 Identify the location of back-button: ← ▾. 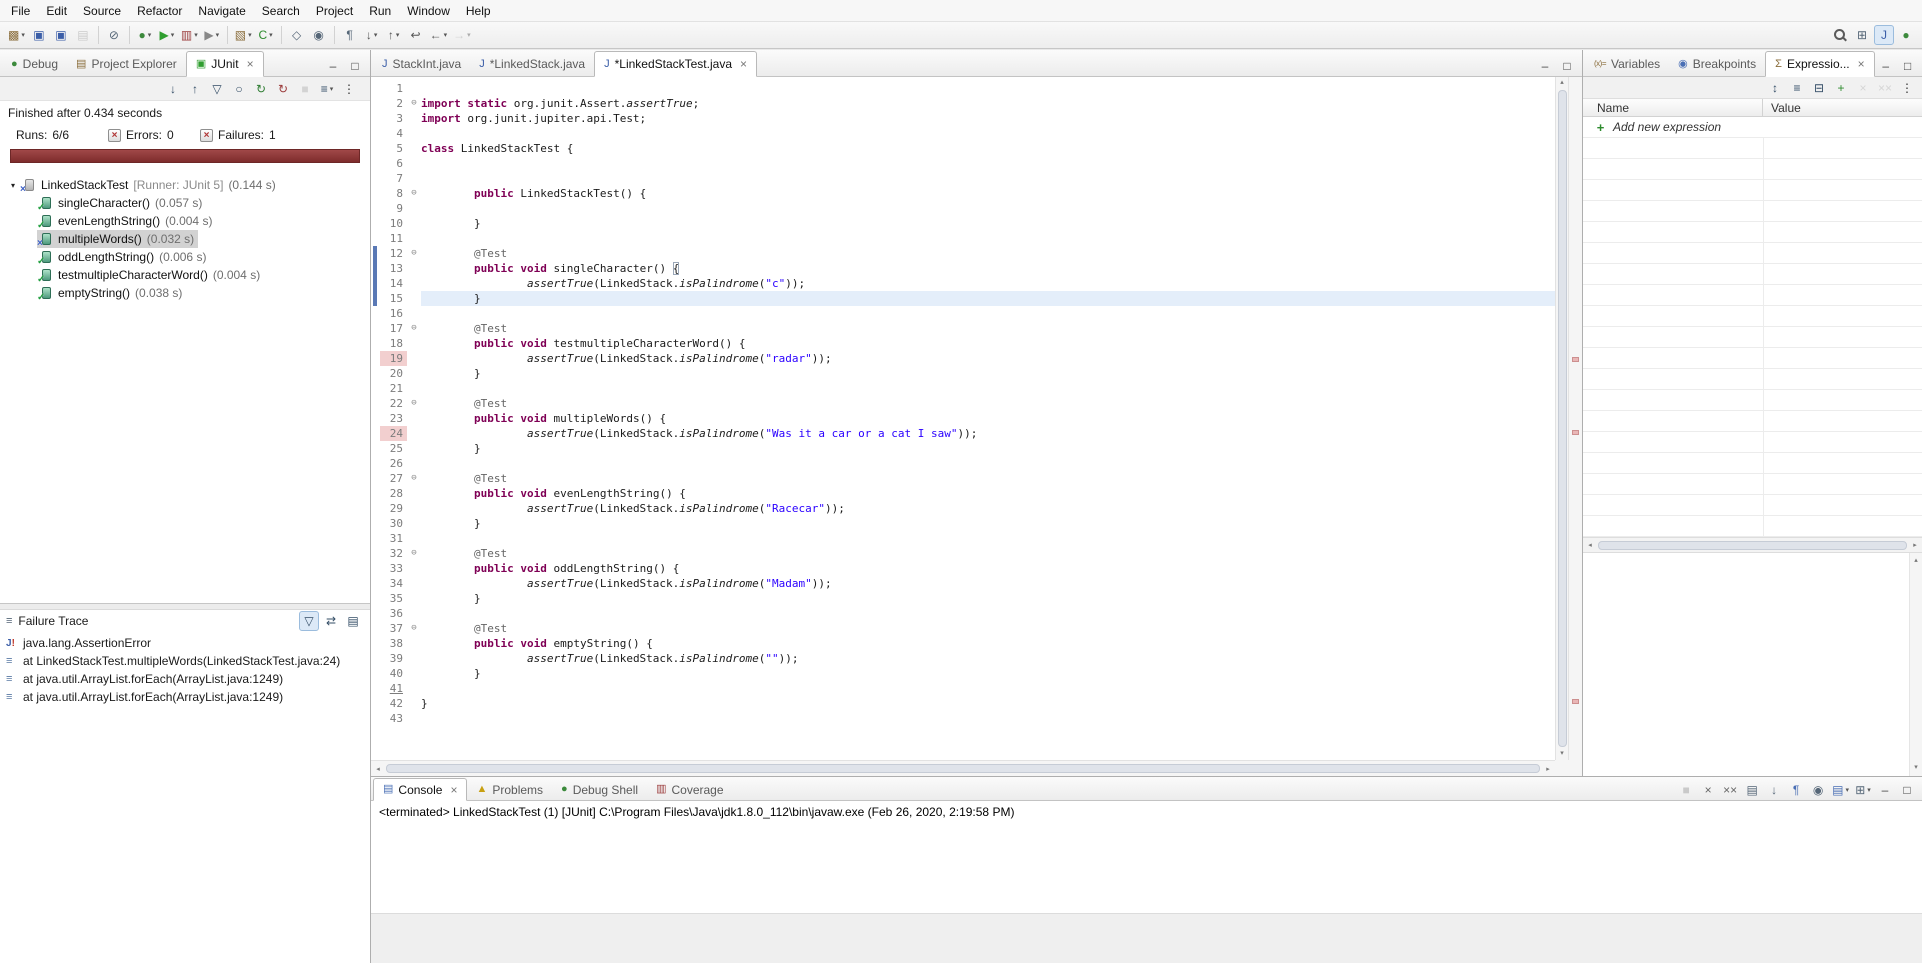
(439, 35).